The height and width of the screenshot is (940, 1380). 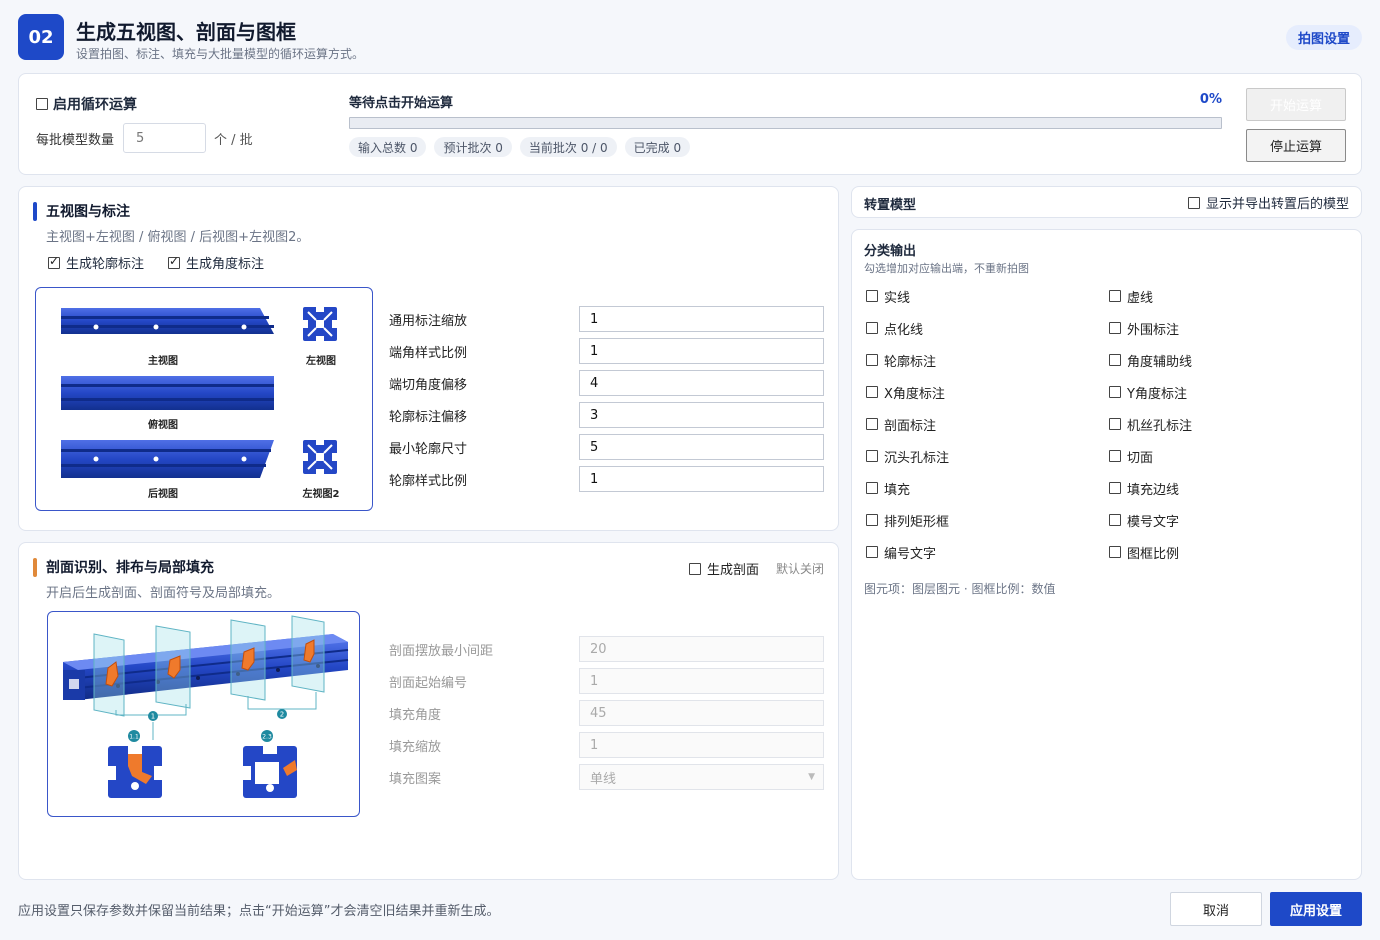 I want to click on classify-option-label: 轮廓标注, so click(x=910, y=362).